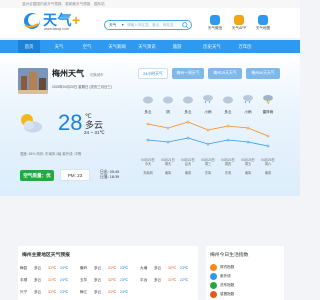 This screenshot has height=300, width=320. What do you see at coordinates (185, 25) in the screenshot?
I see `search-icon` at bounding box center [185, 25].